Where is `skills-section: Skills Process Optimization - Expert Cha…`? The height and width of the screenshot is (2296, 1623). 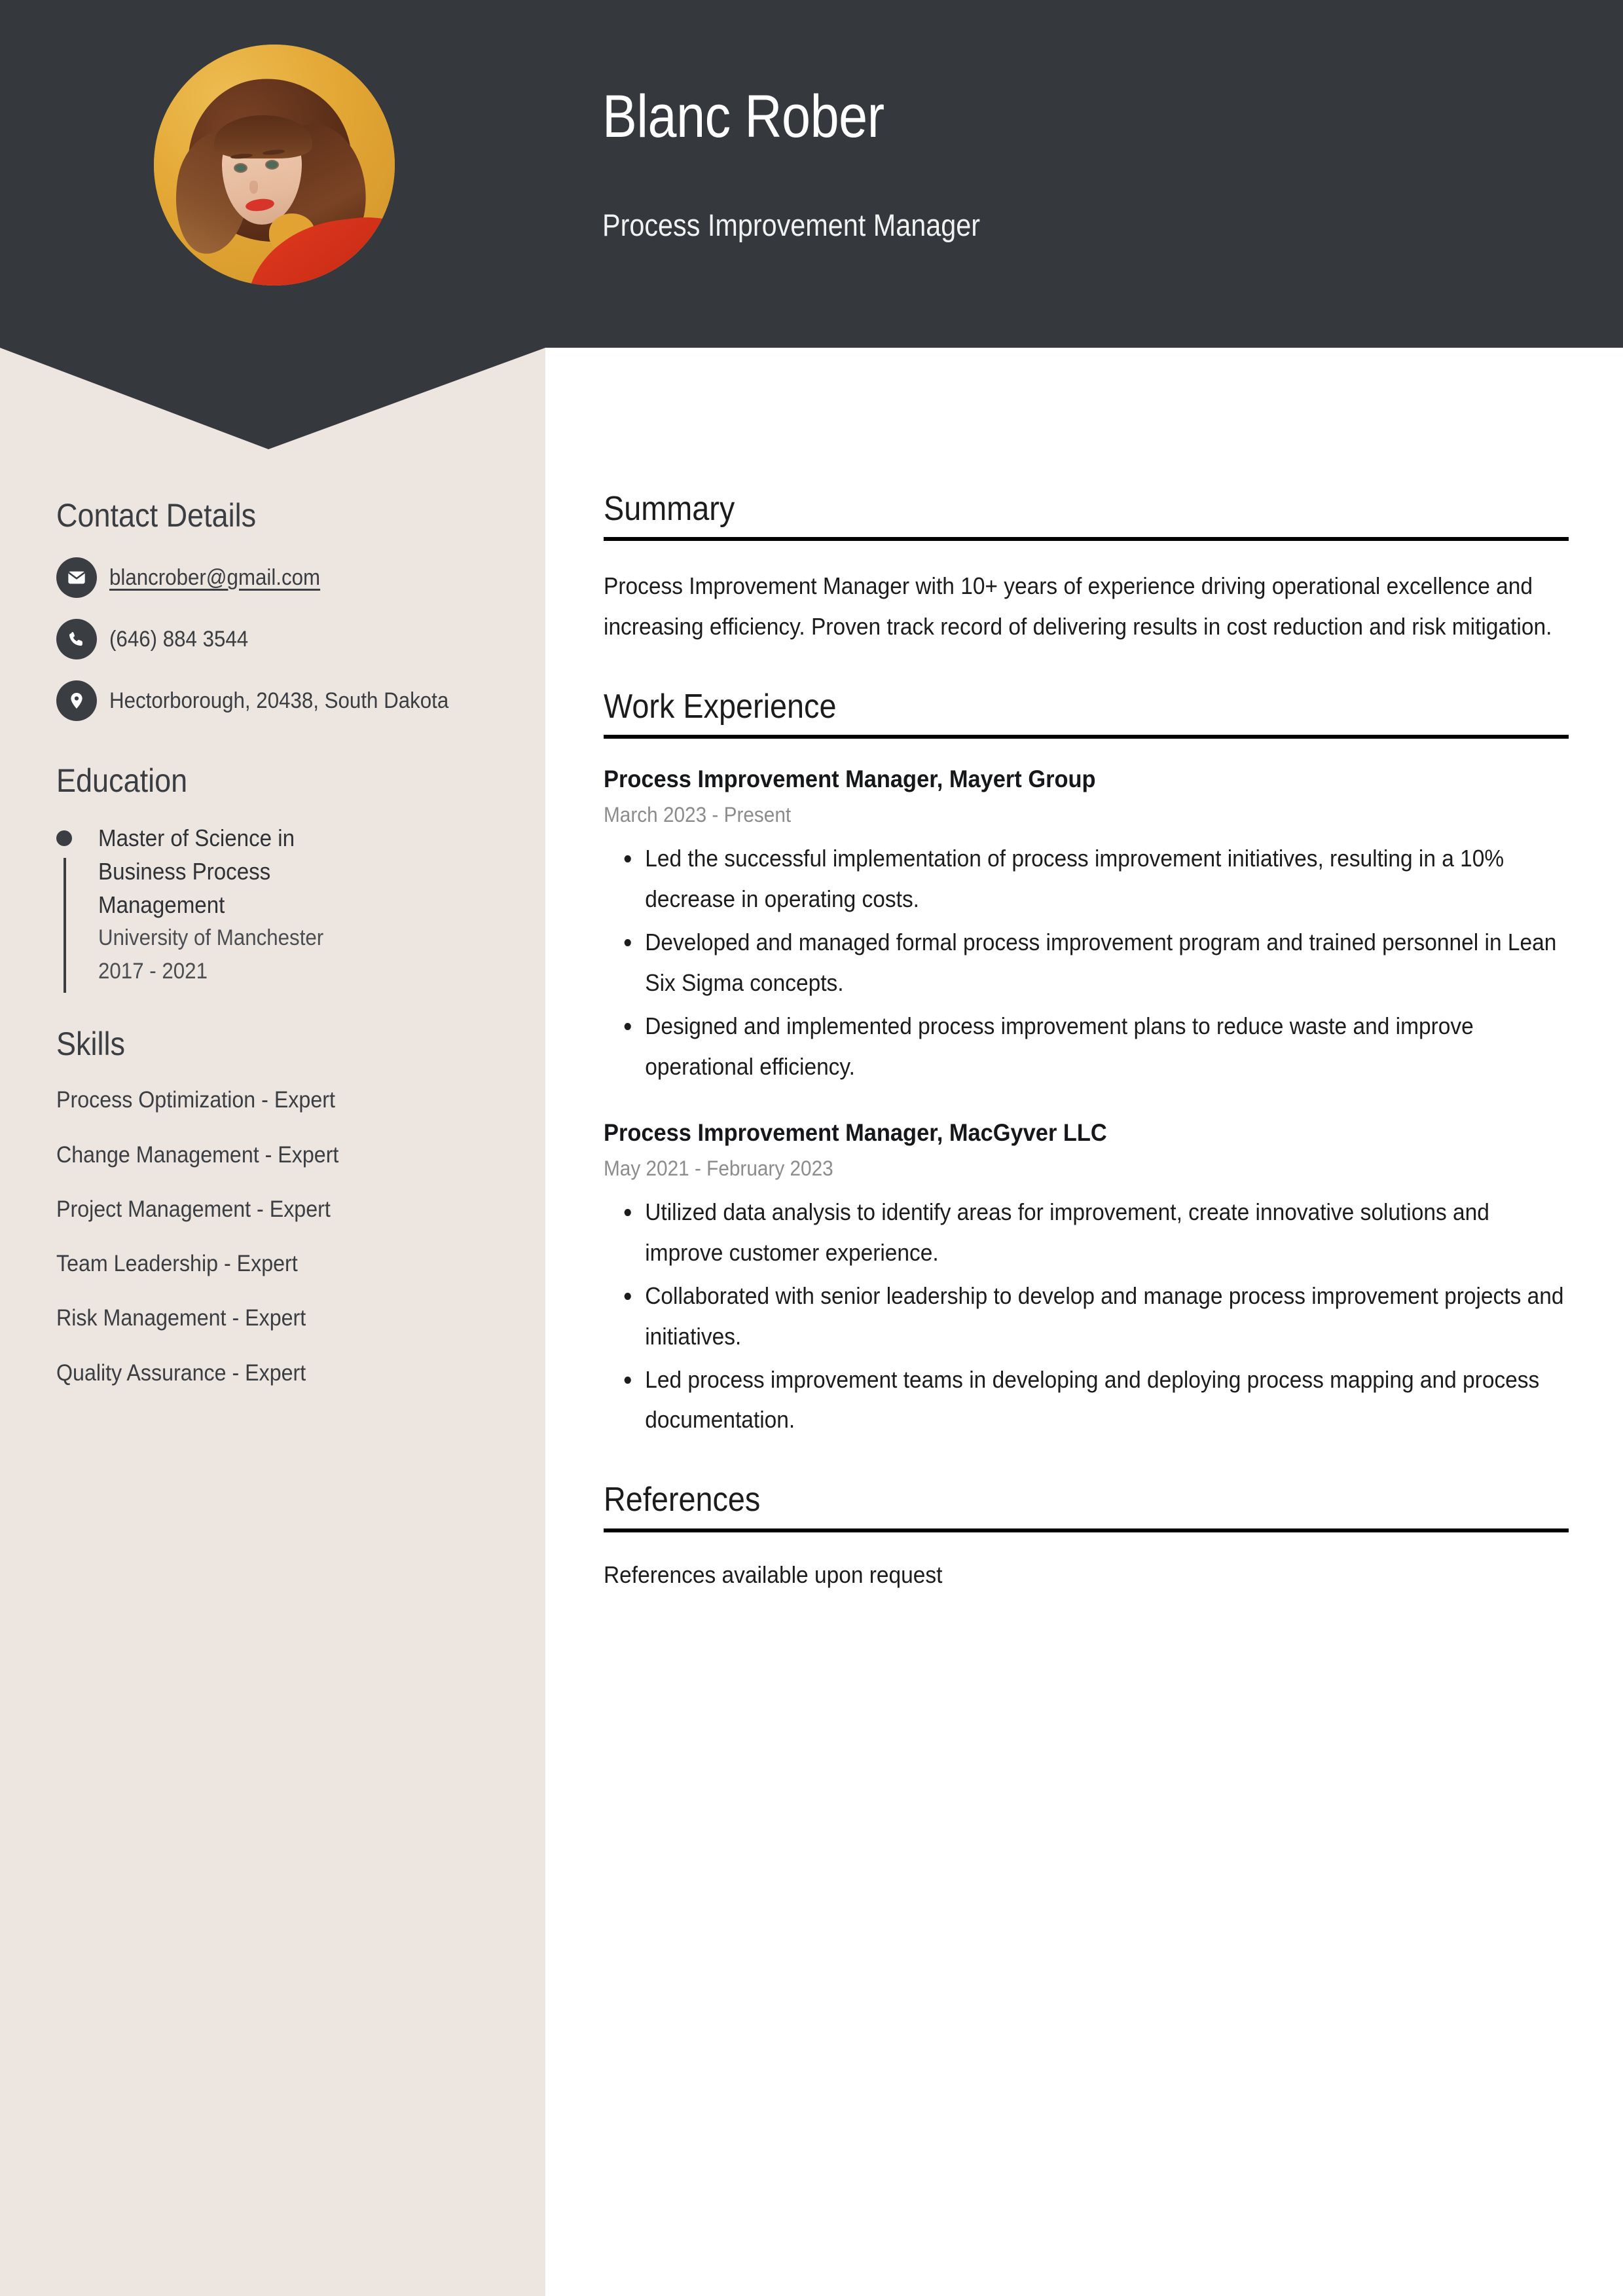
skills-section: Skills Process Optimization - Expert Cha… is located at coordinates (272, 1207).